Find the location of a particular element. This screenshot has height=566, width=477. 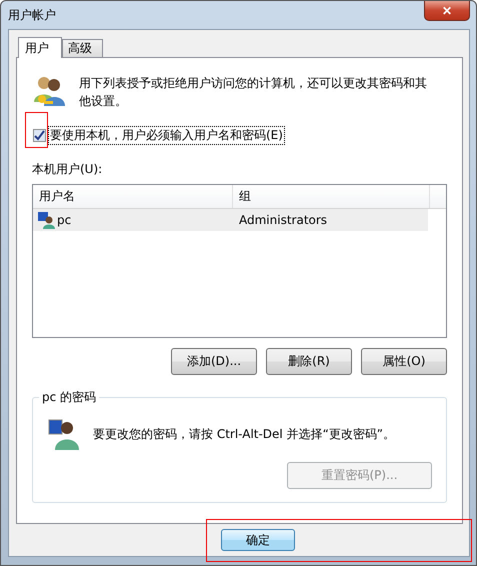

group-title: pc 的密码 is located at coordinates (69, 397).